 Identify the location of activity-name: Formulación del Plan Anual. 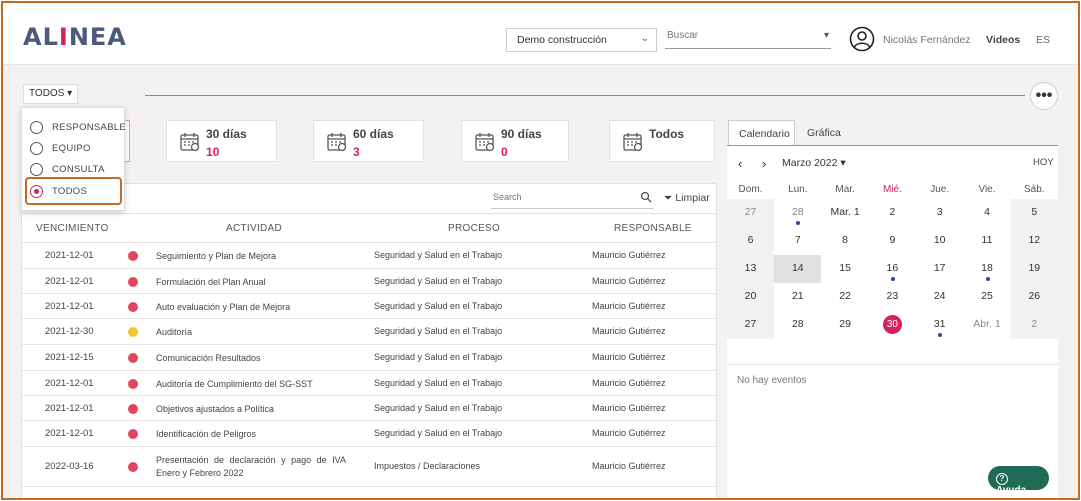
(251, 282).